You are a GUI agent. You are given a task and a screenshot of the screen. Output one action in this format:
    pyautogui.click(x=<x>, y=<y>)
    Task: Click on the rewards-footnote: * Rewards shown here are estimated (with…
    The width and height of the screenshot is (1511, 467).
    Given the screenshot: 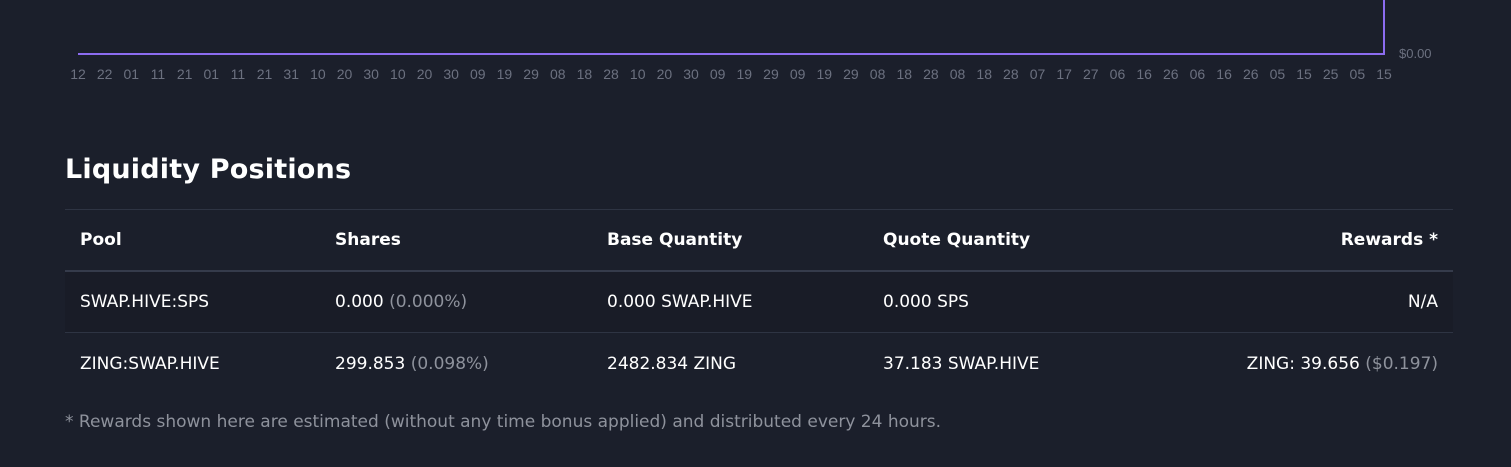 What is the action you would take?
    pyautogui.click(x=503, y=422)
    